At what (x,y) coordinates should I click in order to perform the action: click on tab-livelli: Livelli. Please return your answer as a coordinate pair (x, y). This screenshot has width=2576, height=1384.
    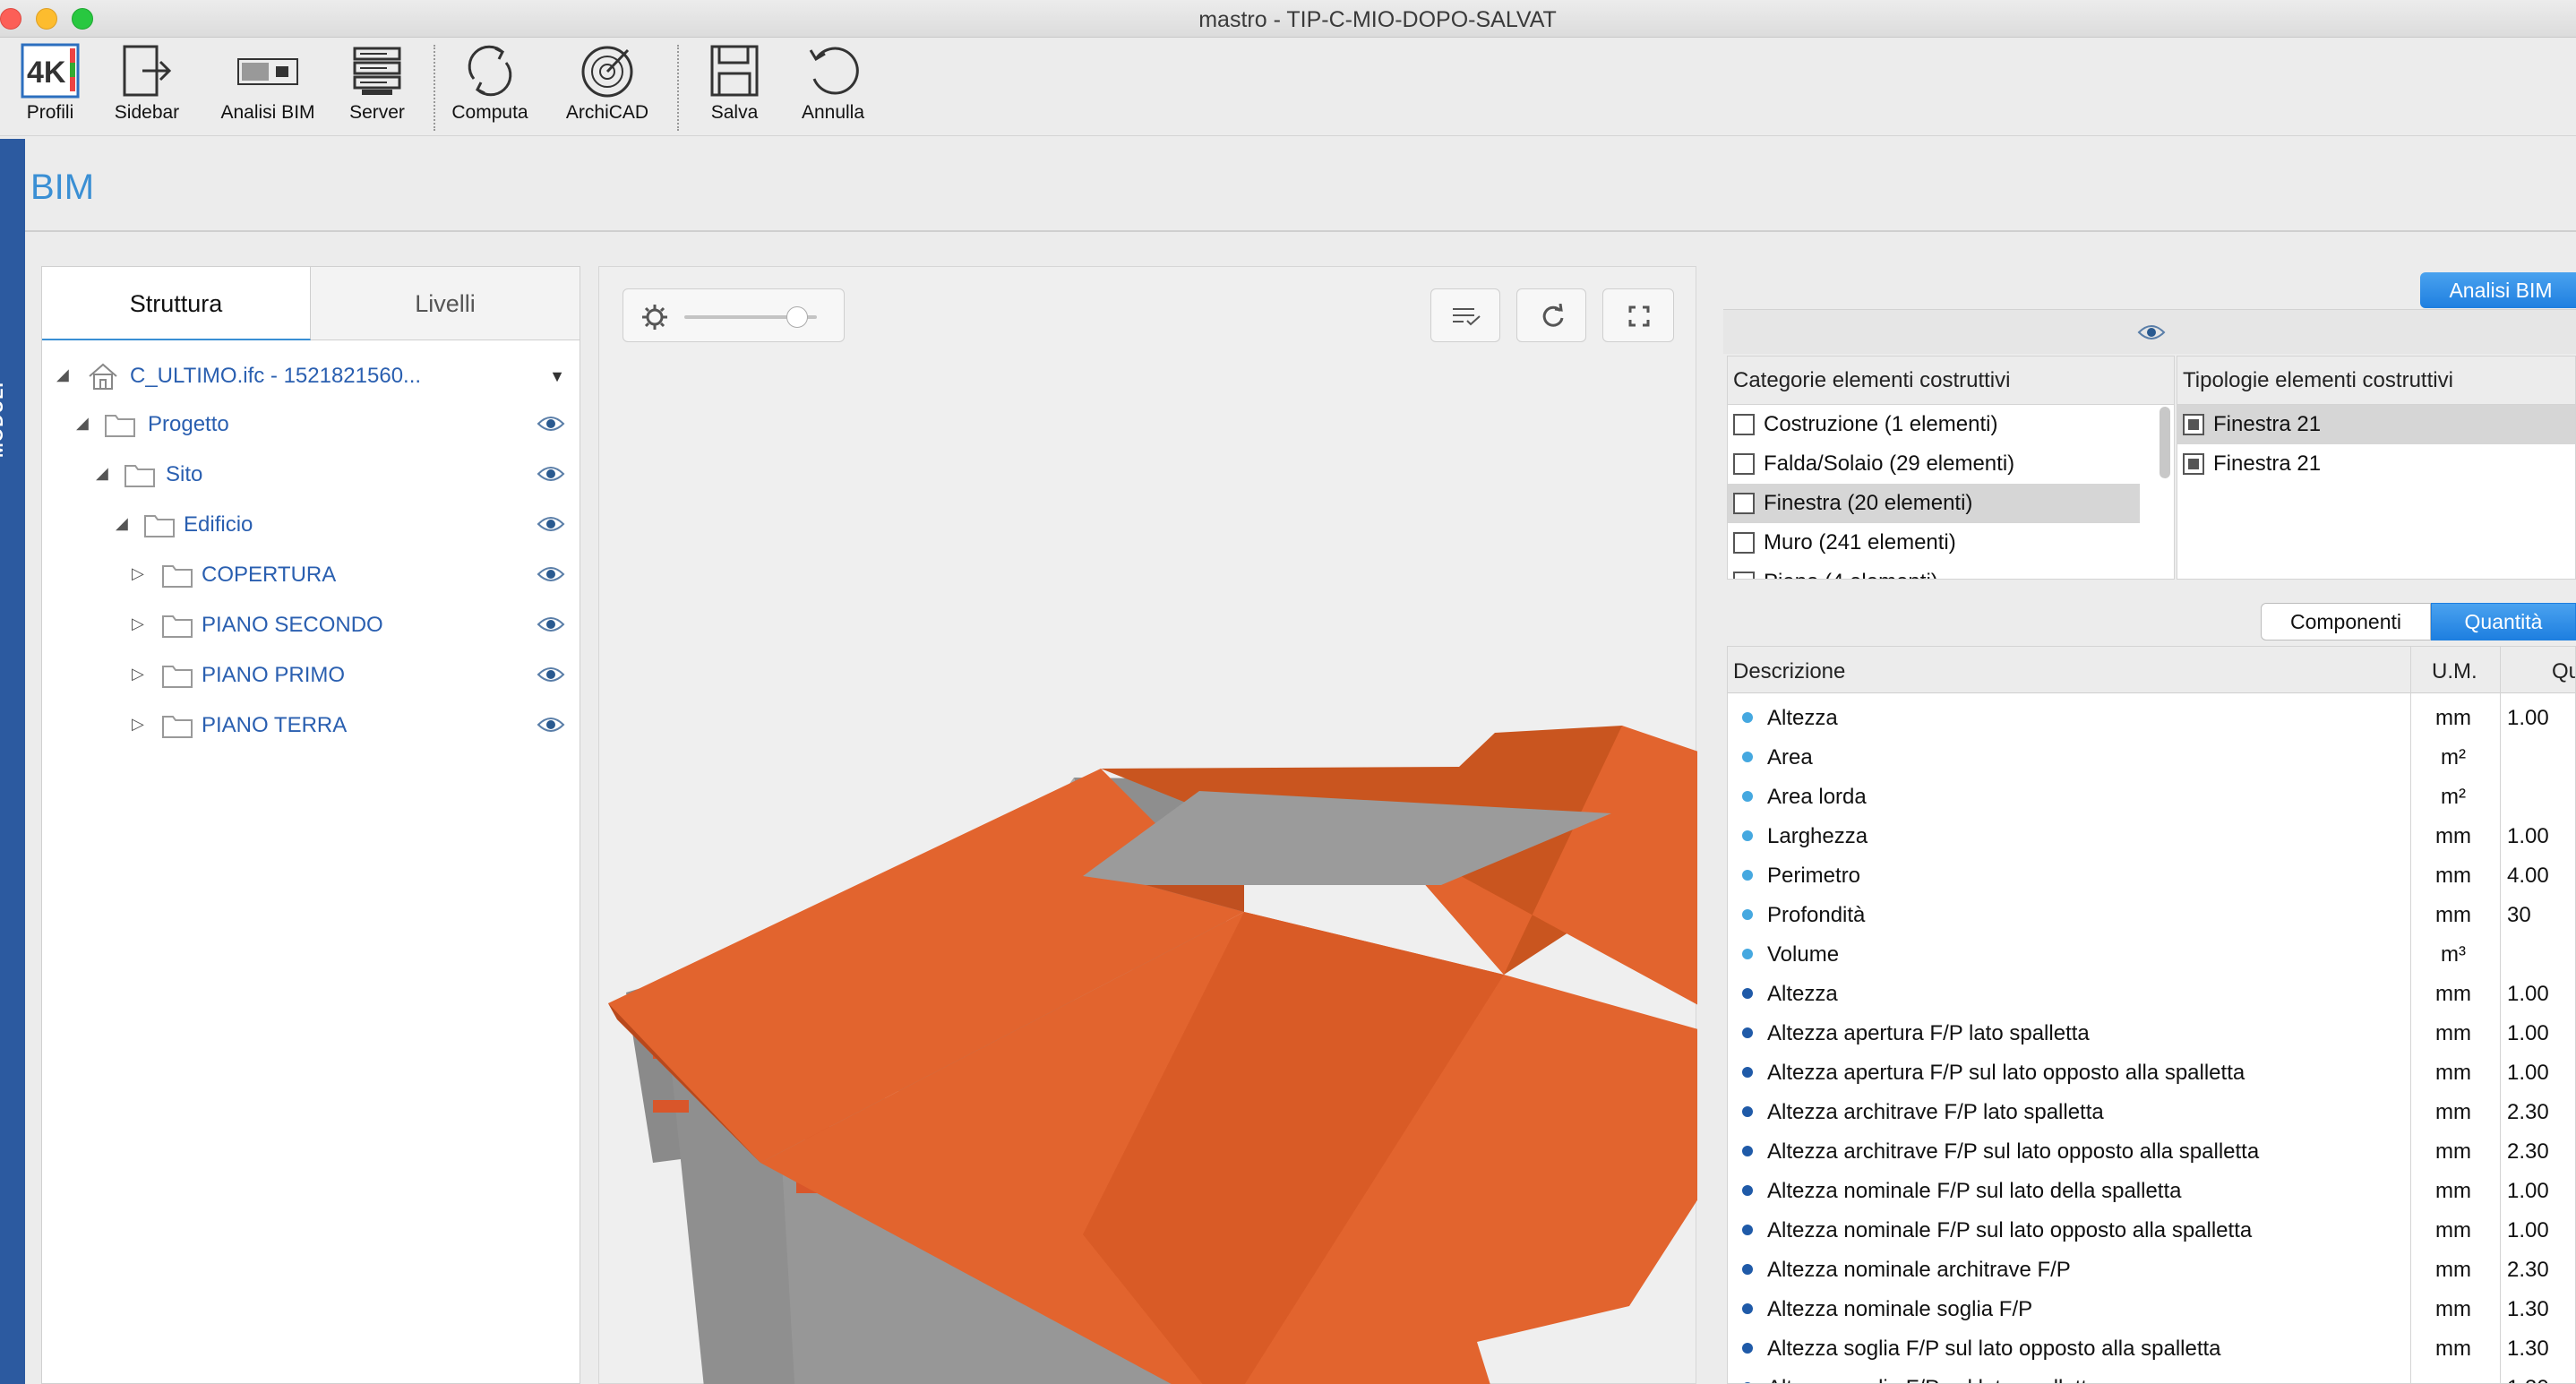
    Looking at the image, I should click on (445, 303).